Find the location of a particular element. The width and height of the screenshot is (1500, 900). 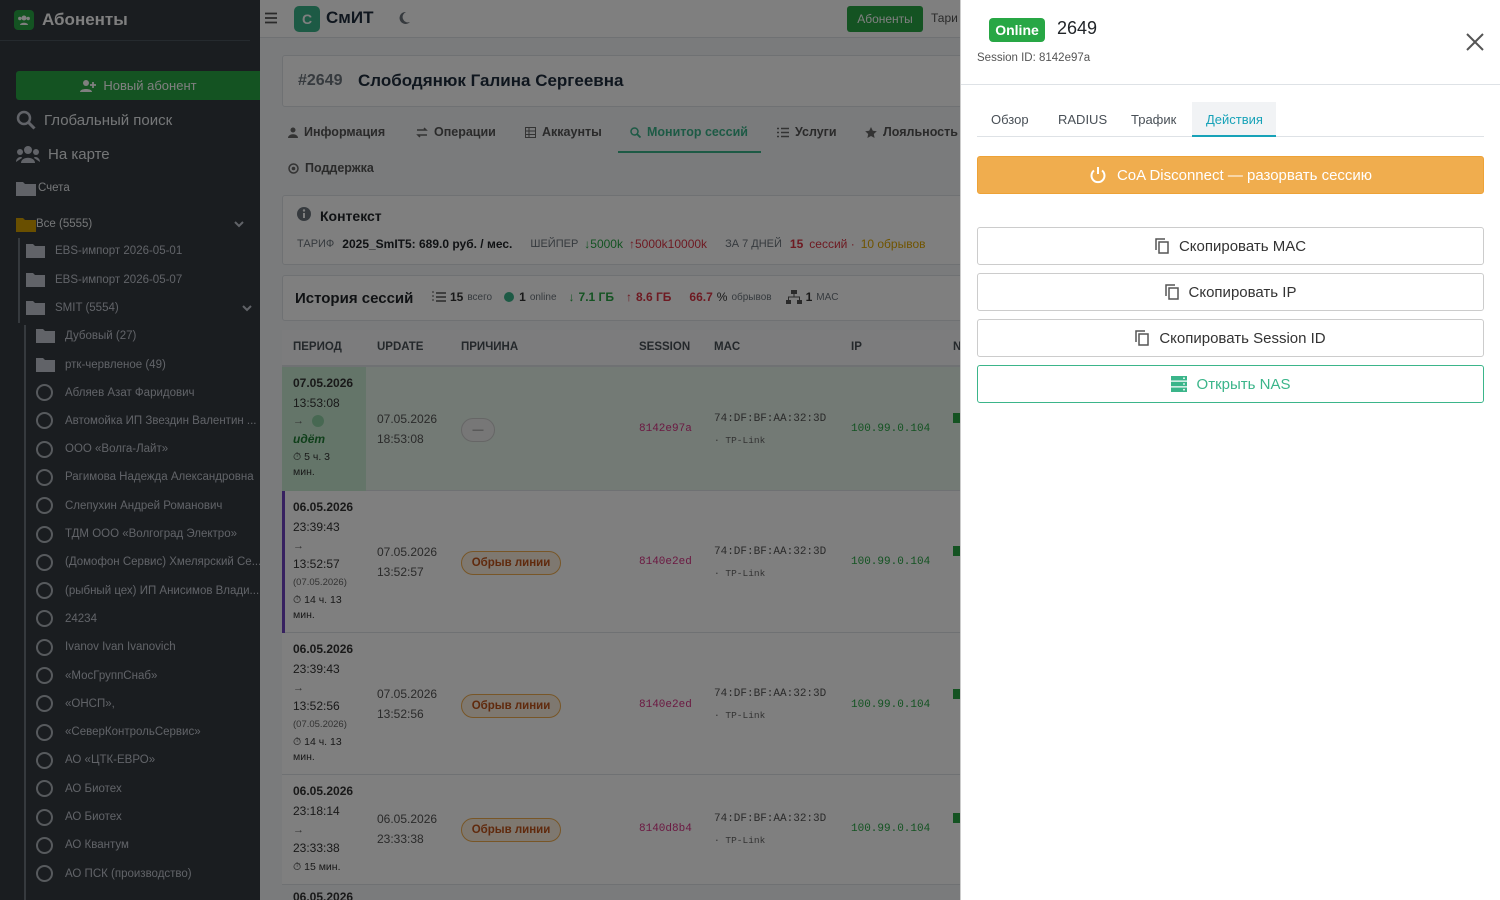

status-badge: Online is located at coordinates (1017, 30).